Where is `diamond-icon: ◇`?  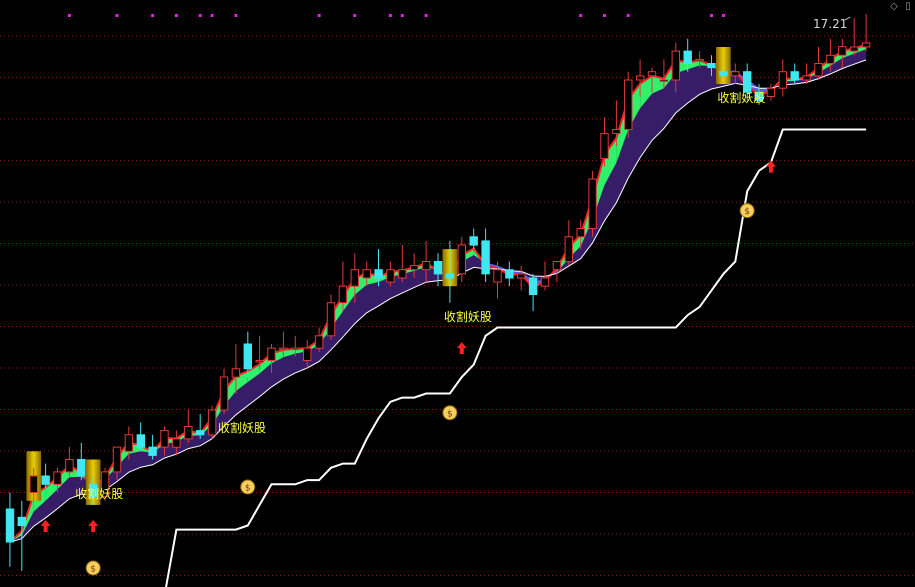
diamond-icon: ◇ is located at coordinates (894, 7).